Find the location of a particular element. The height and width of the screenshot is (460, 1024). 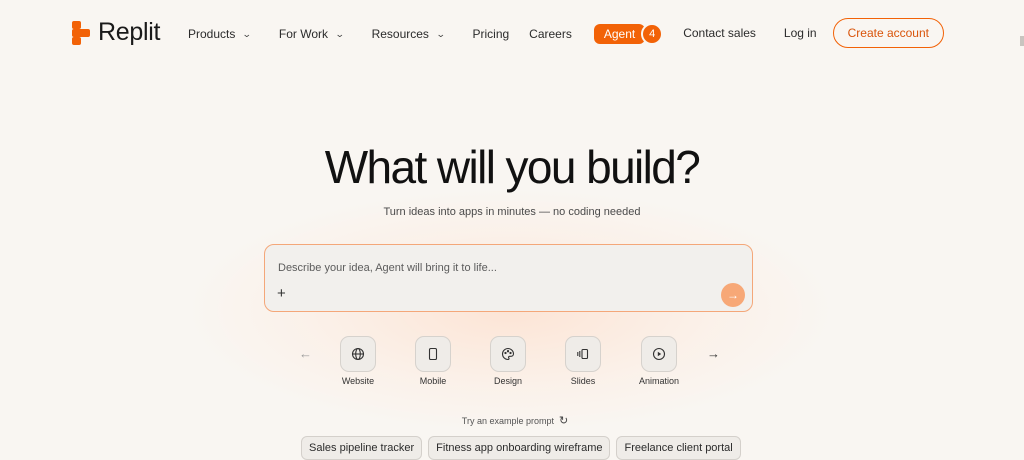

refresh-icon: ↻ is located at coordinates (563, 421).